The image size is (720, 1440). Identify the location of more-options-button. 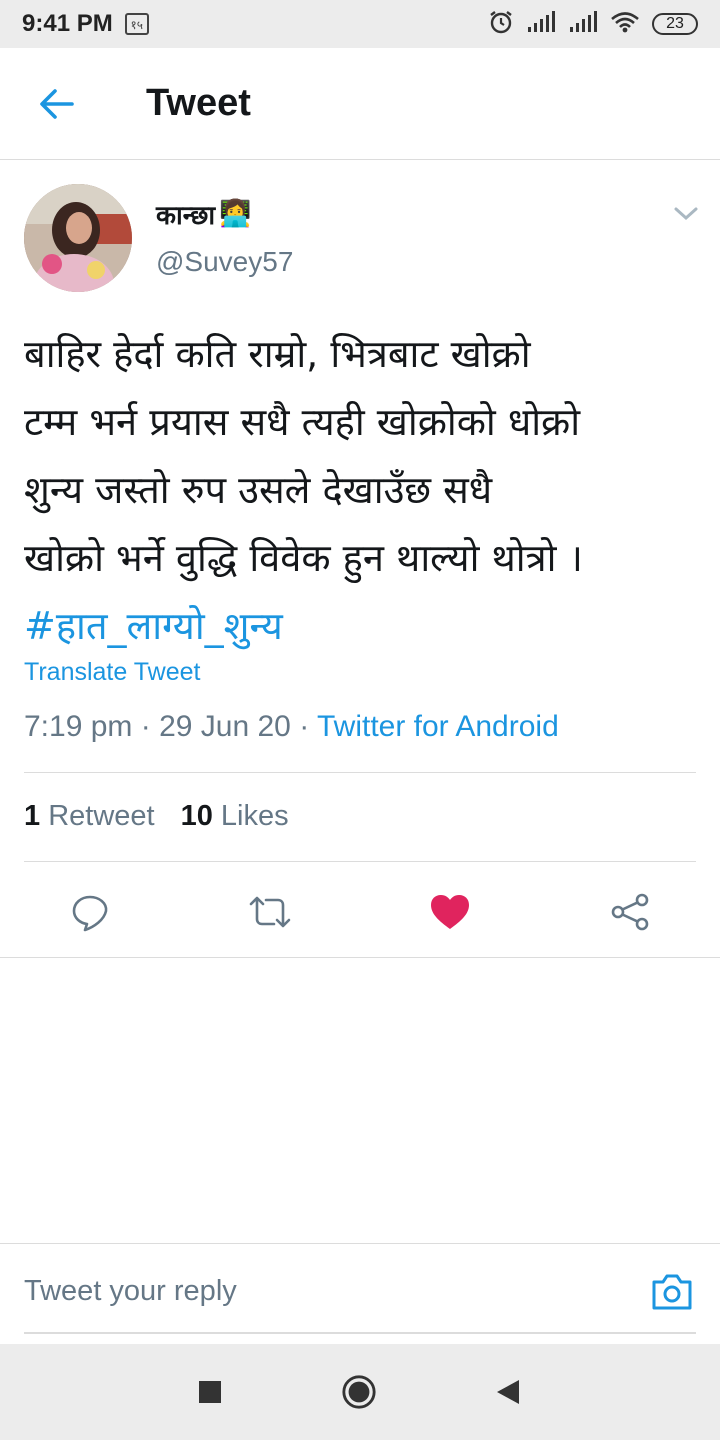
(686, 214).